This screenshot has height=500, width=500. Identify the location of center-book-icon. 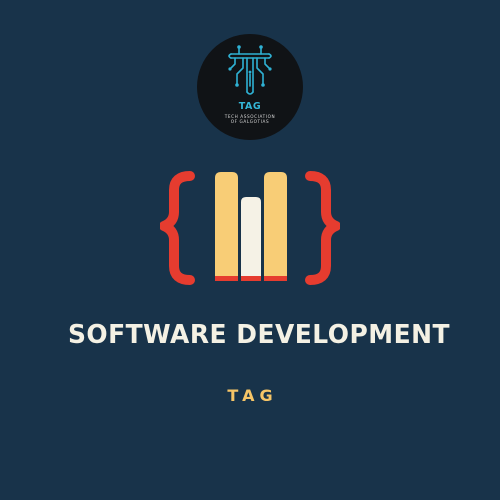
(251, 239).